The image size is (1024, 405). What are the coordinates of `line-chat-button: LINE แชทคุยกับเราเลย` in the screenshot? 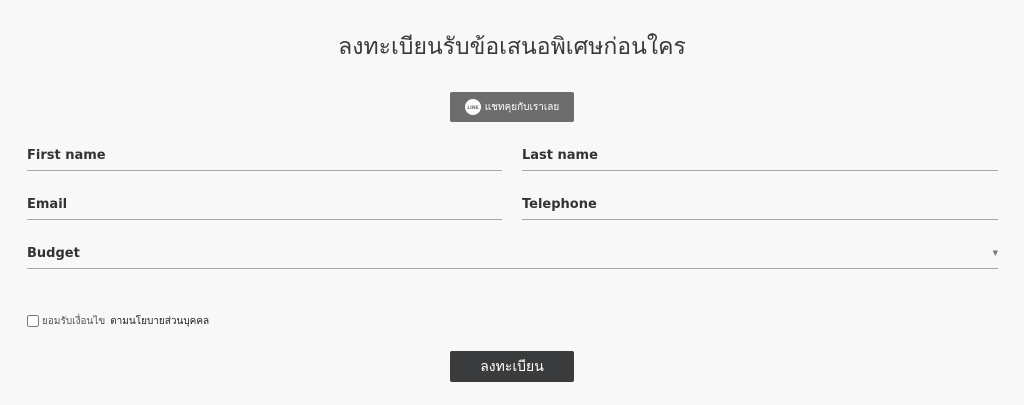 It's located at (512, 107).